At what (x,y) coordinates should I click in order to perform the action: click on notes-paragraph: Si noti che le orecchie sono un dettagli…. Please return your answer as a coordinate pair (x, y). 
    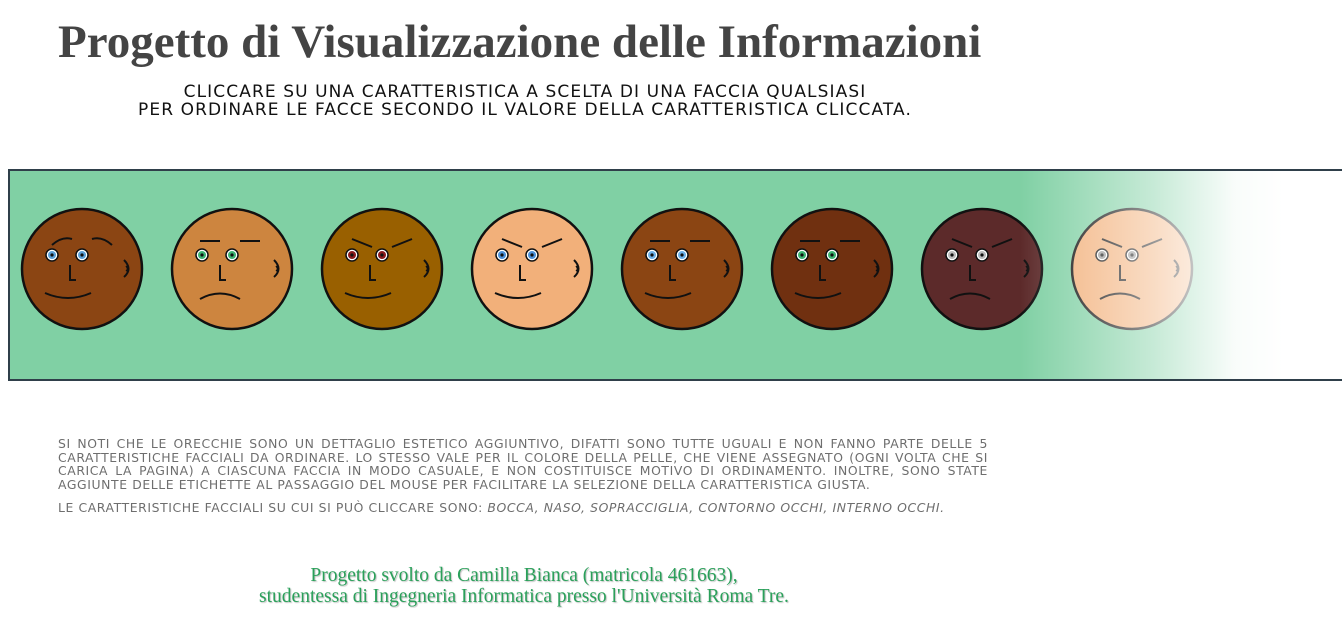
    Looking at the image, I should click on (523, 464).